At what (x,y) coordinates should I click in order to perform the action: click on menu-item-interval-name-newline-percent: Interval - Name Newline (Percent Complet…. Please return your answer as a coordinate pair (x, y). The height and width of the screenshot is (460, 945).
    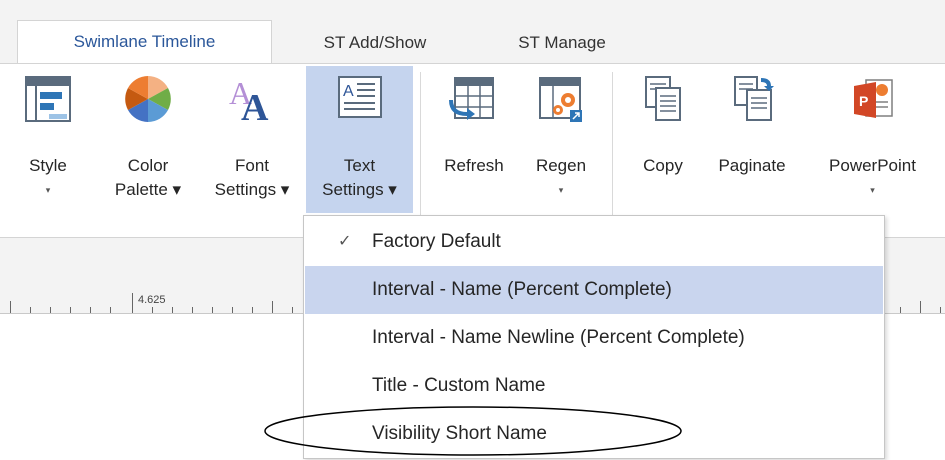
    Looking at the image, I should click on (594, 338).